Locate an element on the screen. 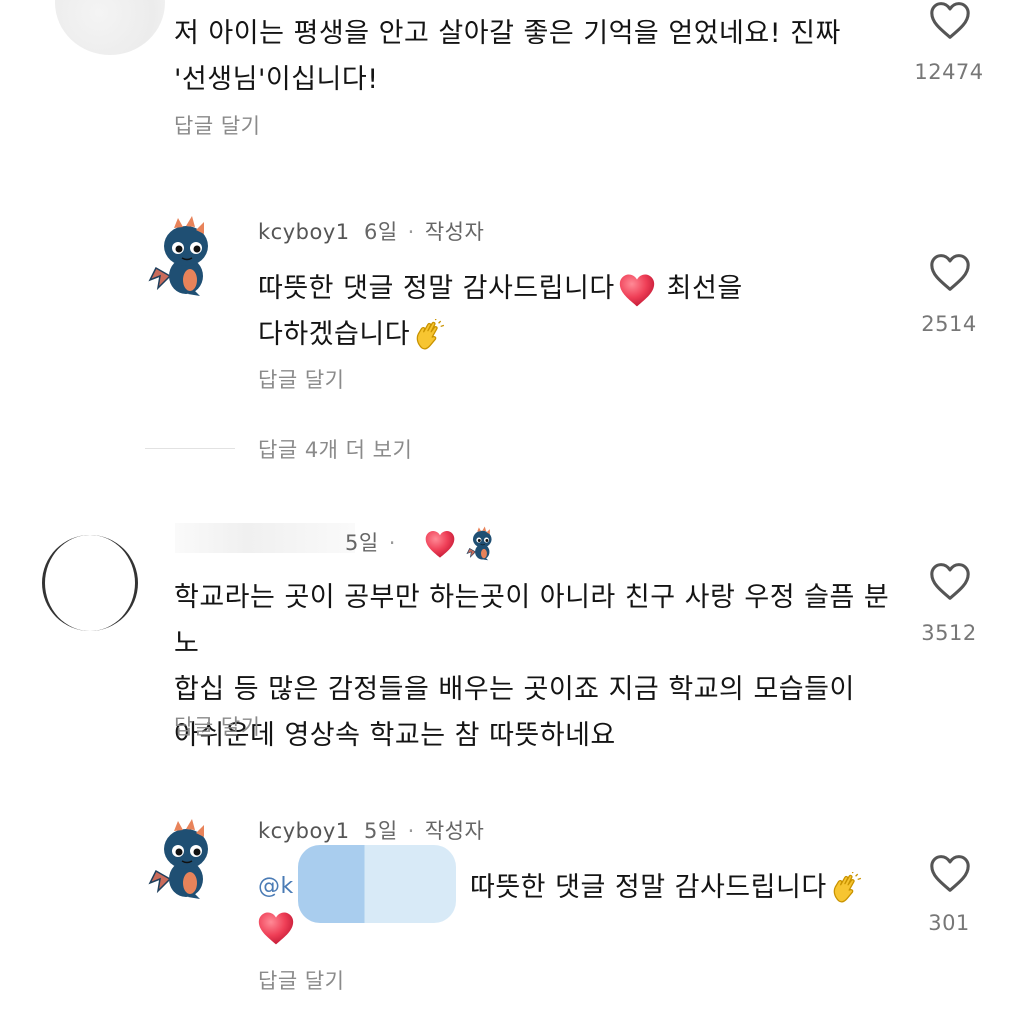  creator-liked-heart-icon is located at coordinates (440, 544).